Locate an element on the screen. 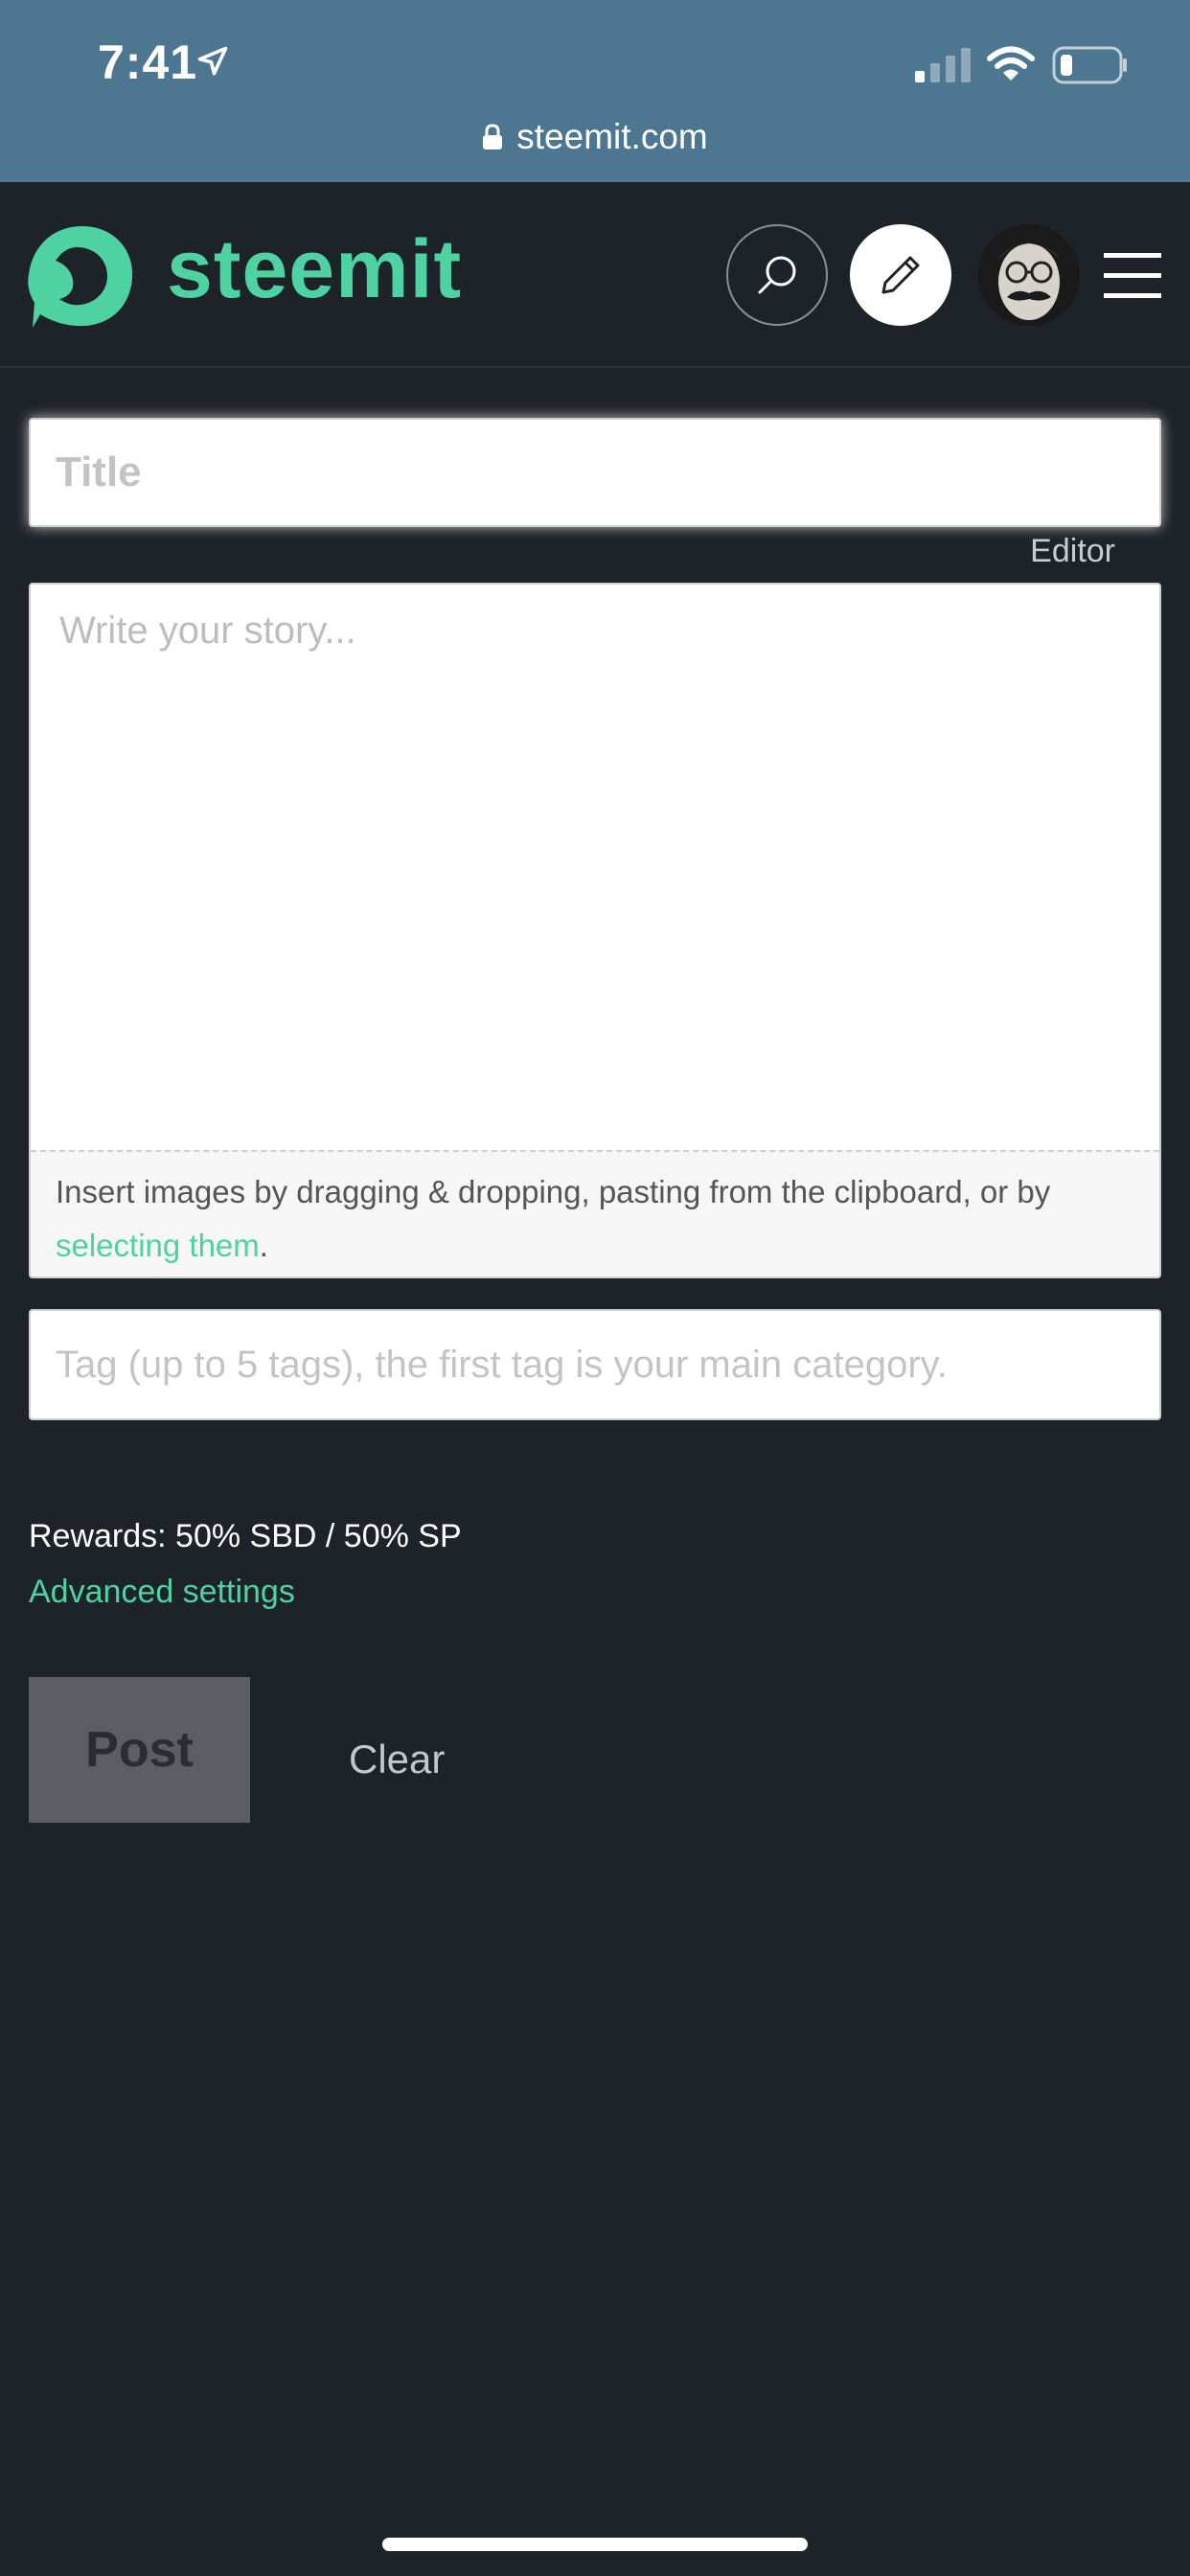 The height and width of the screenshot is (2576, 1190). pencil-icon is located at coordinates (901, 275).